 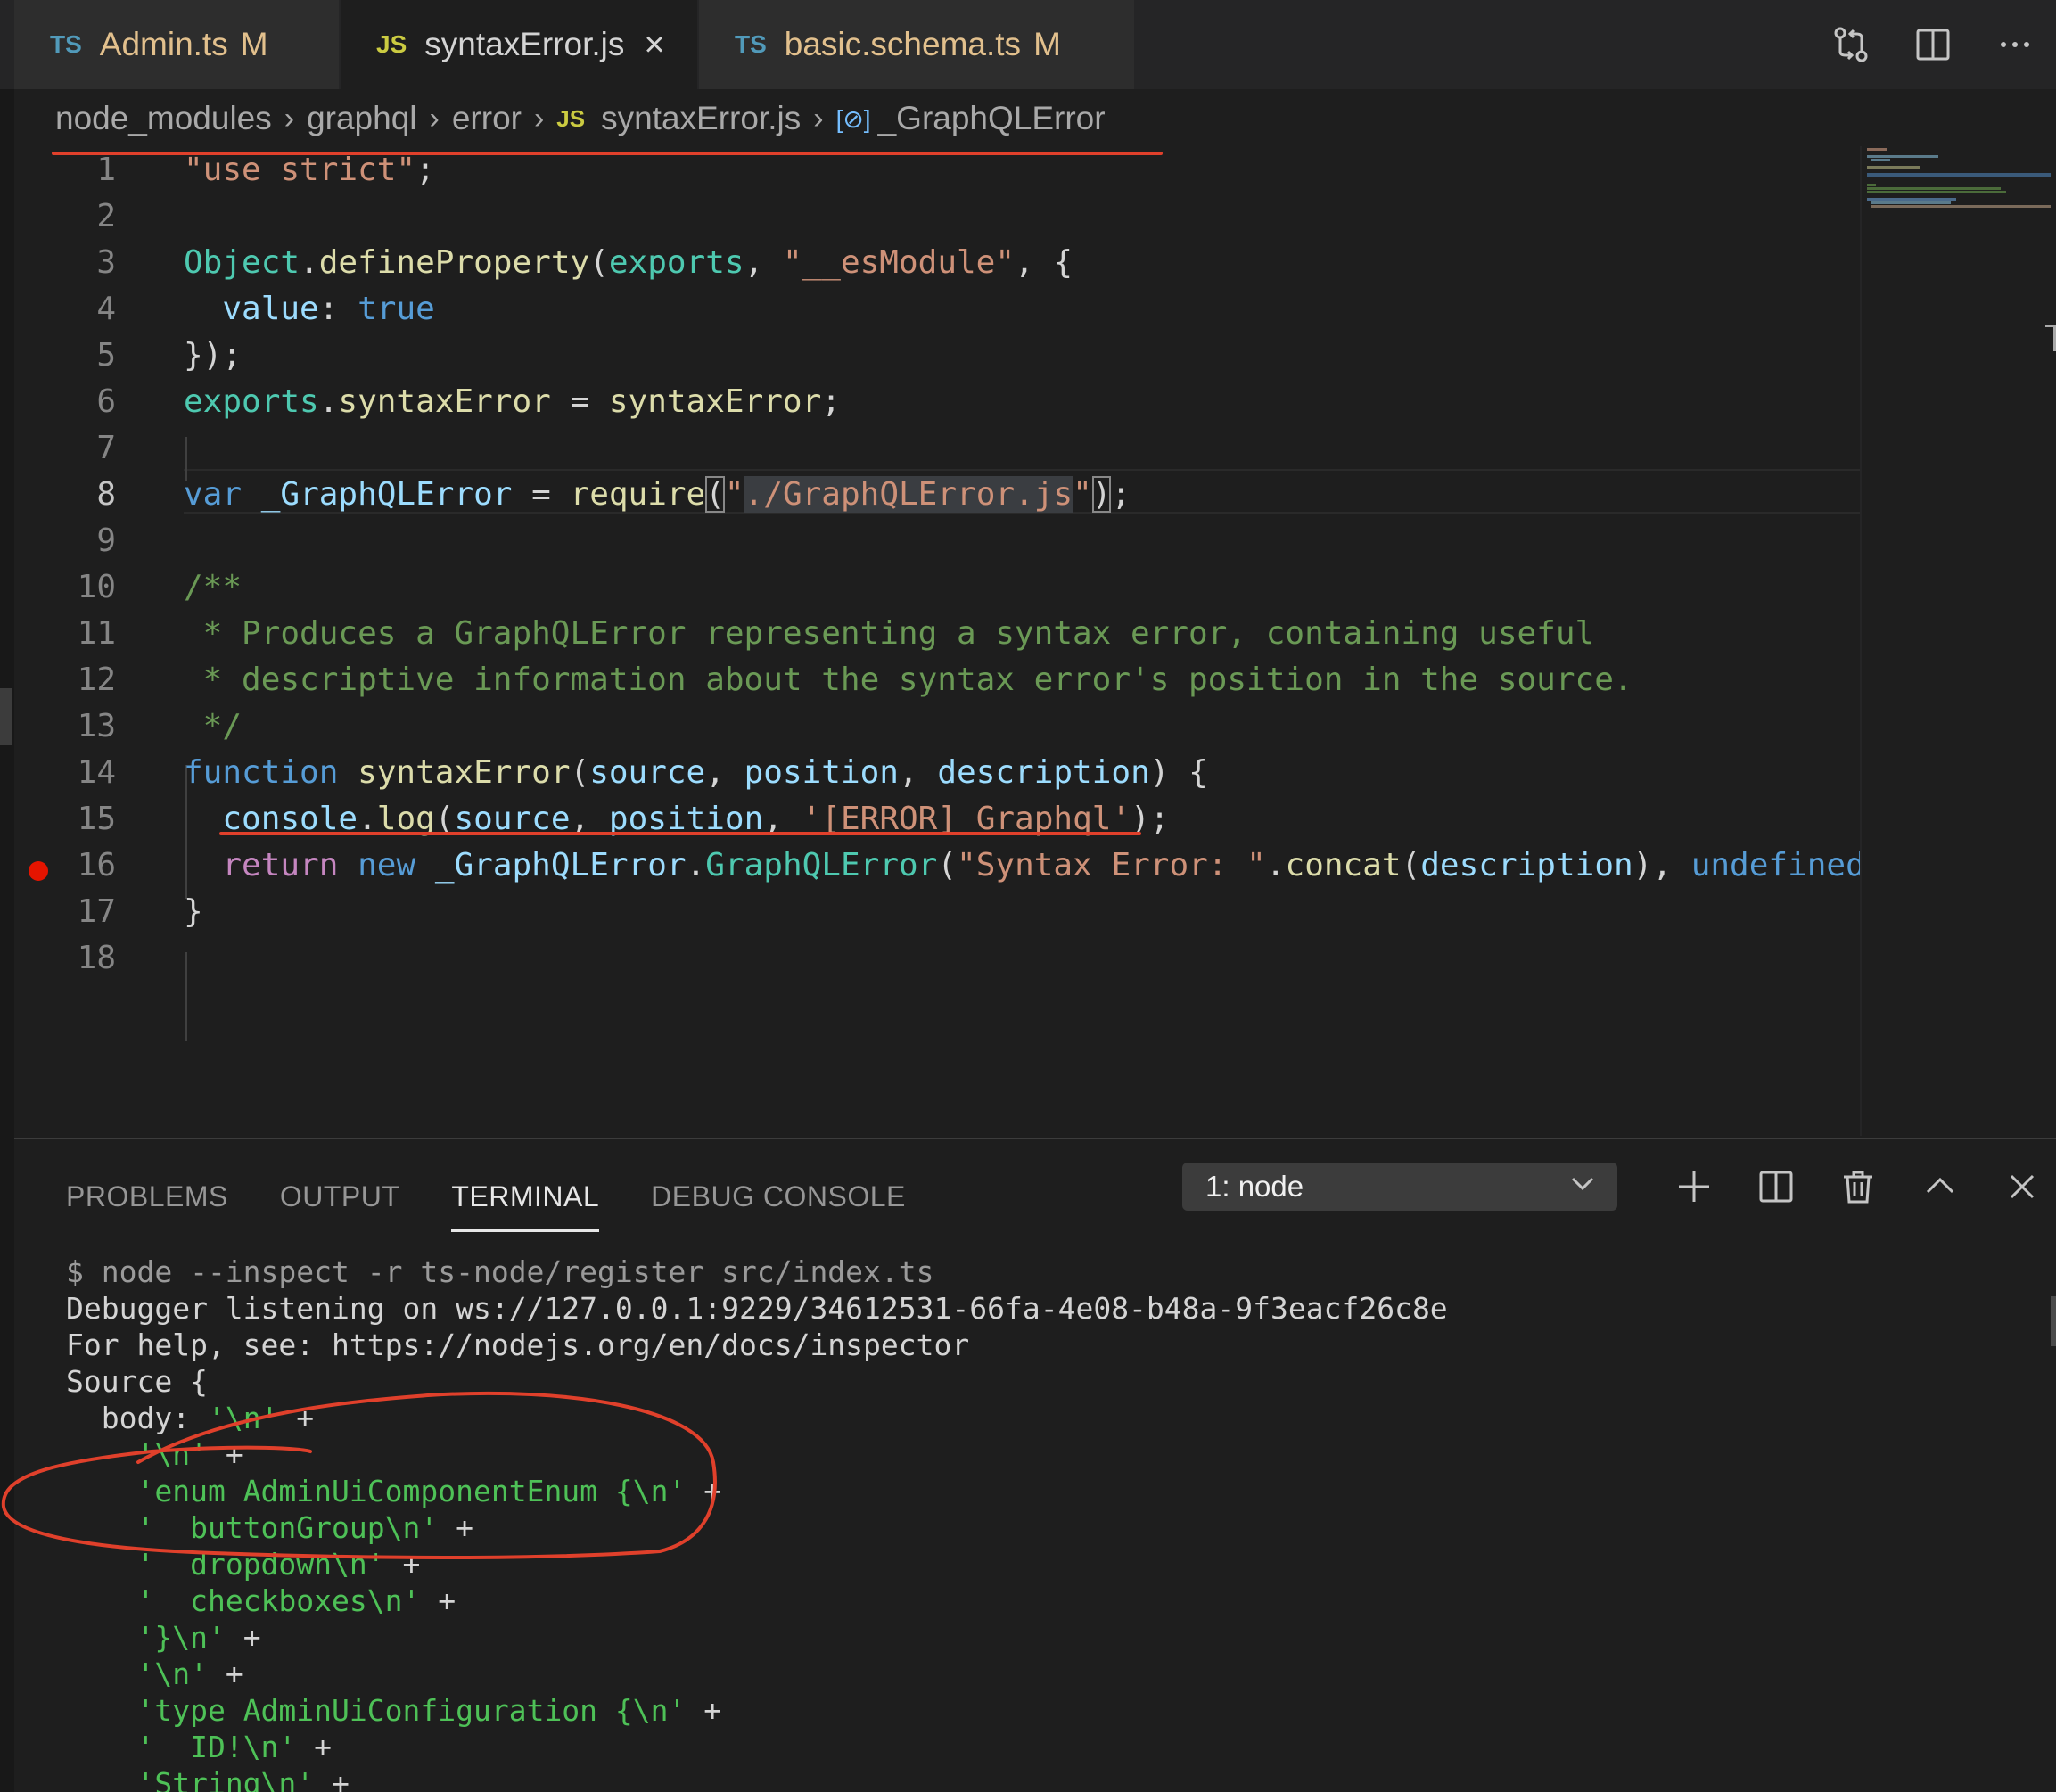 I want to click on code-line: 1 "use strict";, so click(x=930, y=170).